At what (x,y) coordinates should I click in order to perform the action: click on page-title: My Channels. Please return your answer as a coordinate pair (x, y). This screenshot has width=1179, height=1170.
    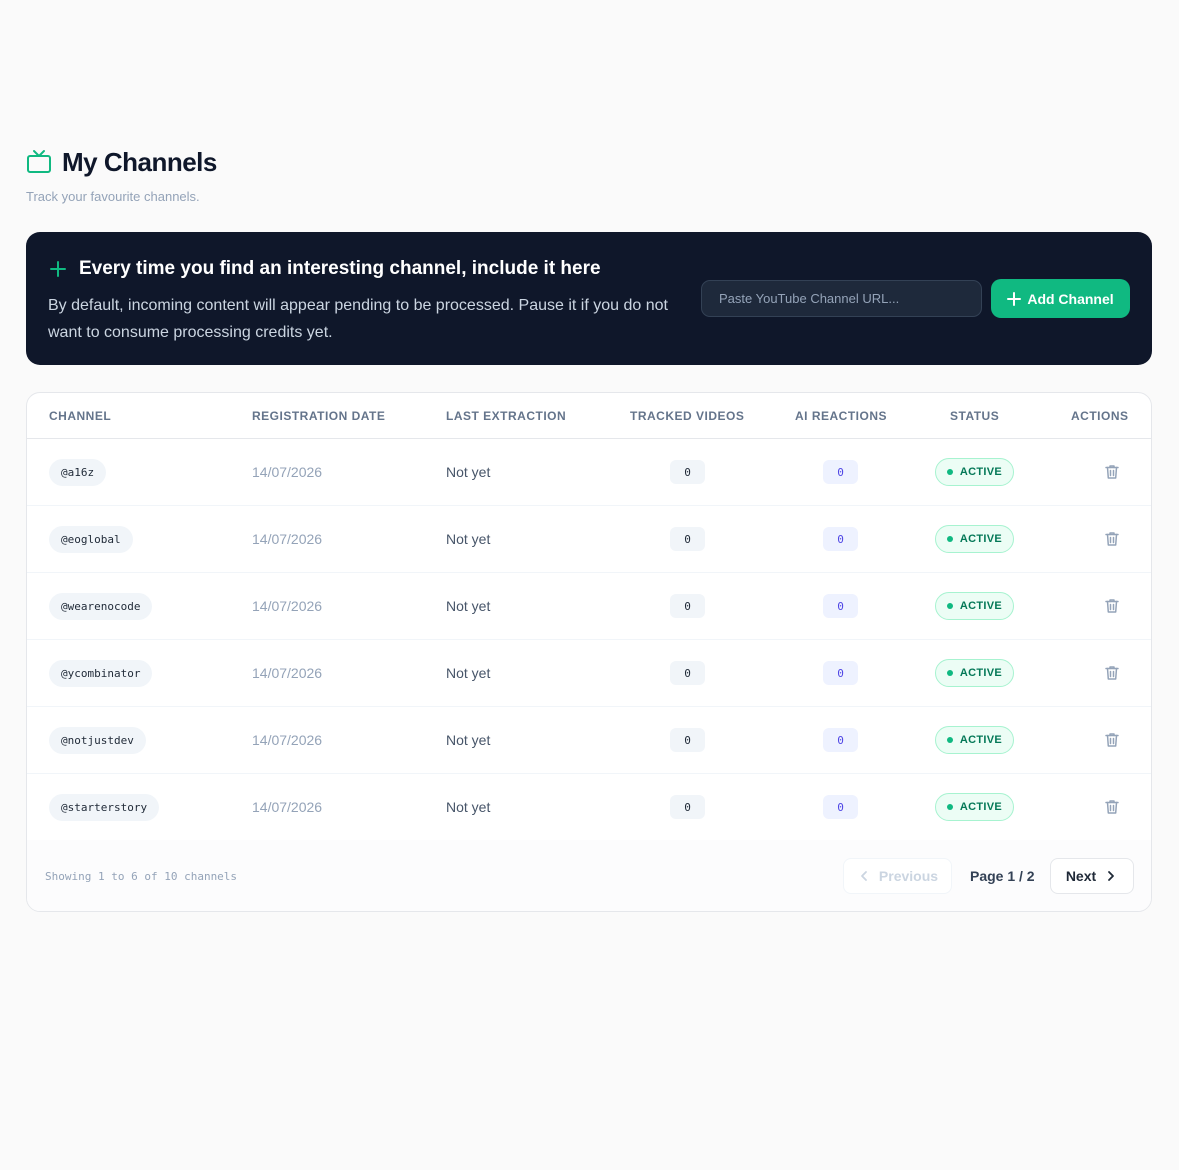
    Looking at the image, I should click on (139, 161).